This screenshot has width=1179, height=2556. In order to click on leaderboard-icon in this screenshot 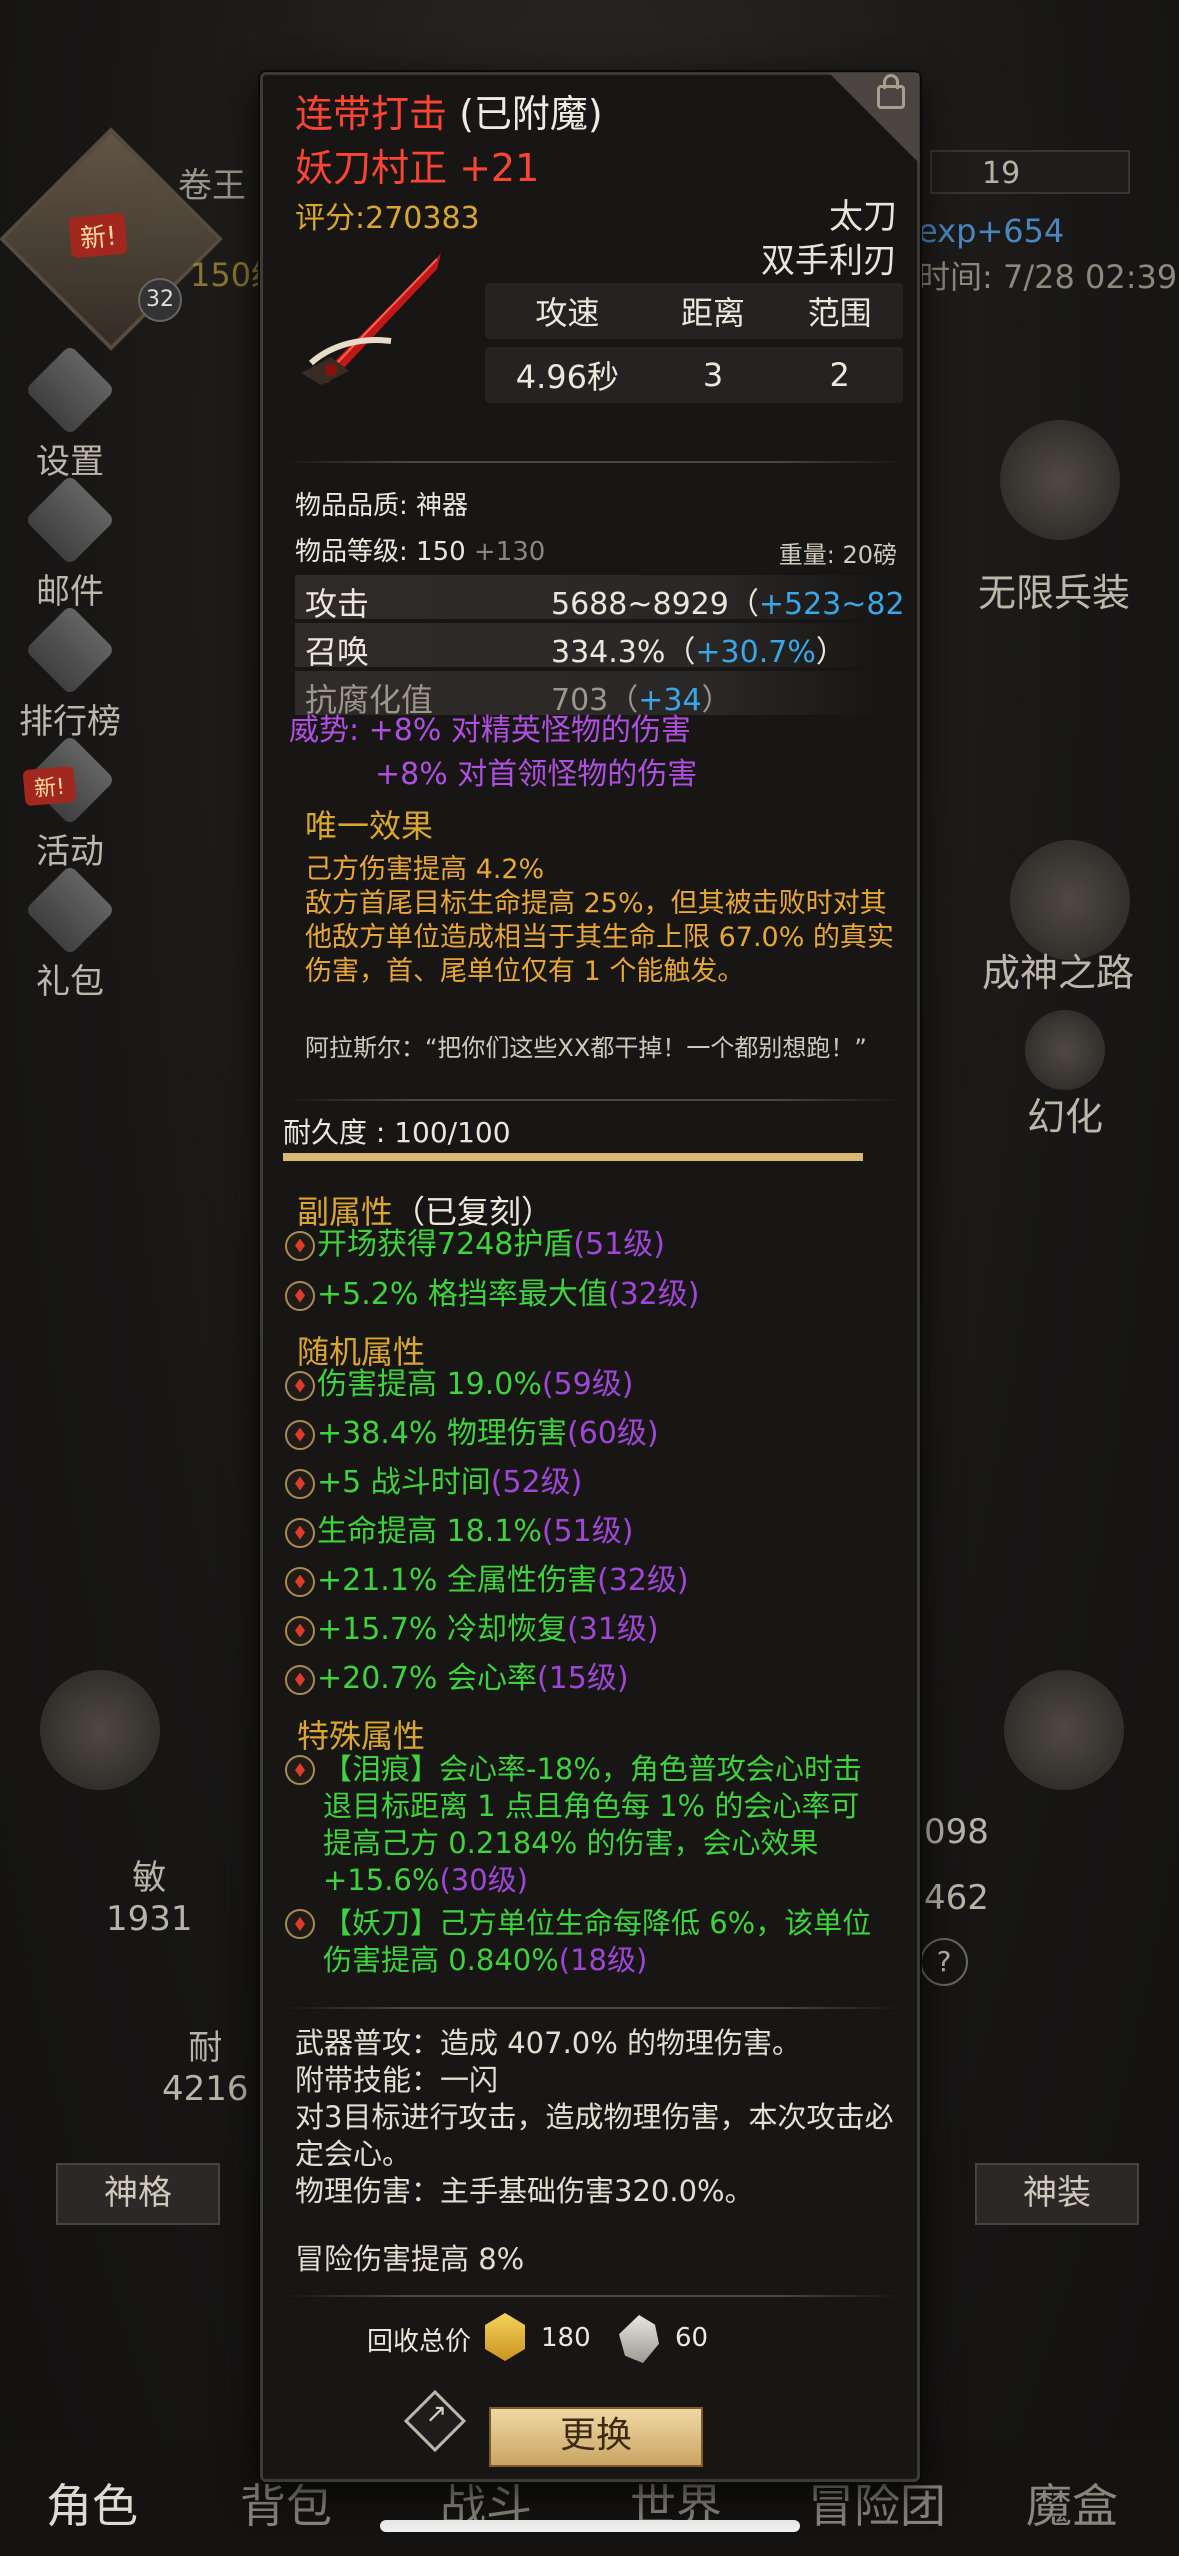, I will do `click(70, 650)`.